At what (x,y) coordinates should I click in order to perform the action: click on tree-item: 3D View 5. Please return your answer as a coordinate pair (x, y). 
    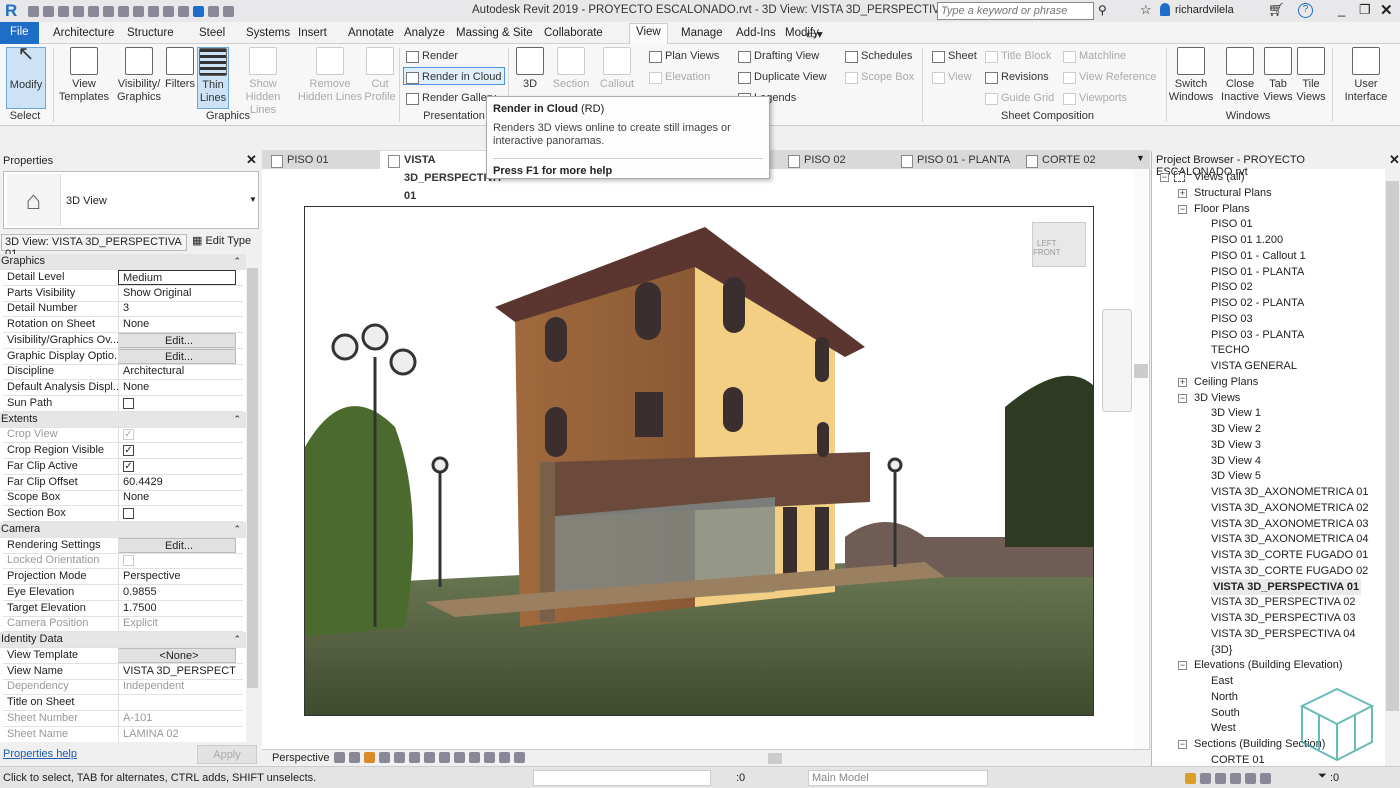
    Looking at the image, I should click on (1236, 476).